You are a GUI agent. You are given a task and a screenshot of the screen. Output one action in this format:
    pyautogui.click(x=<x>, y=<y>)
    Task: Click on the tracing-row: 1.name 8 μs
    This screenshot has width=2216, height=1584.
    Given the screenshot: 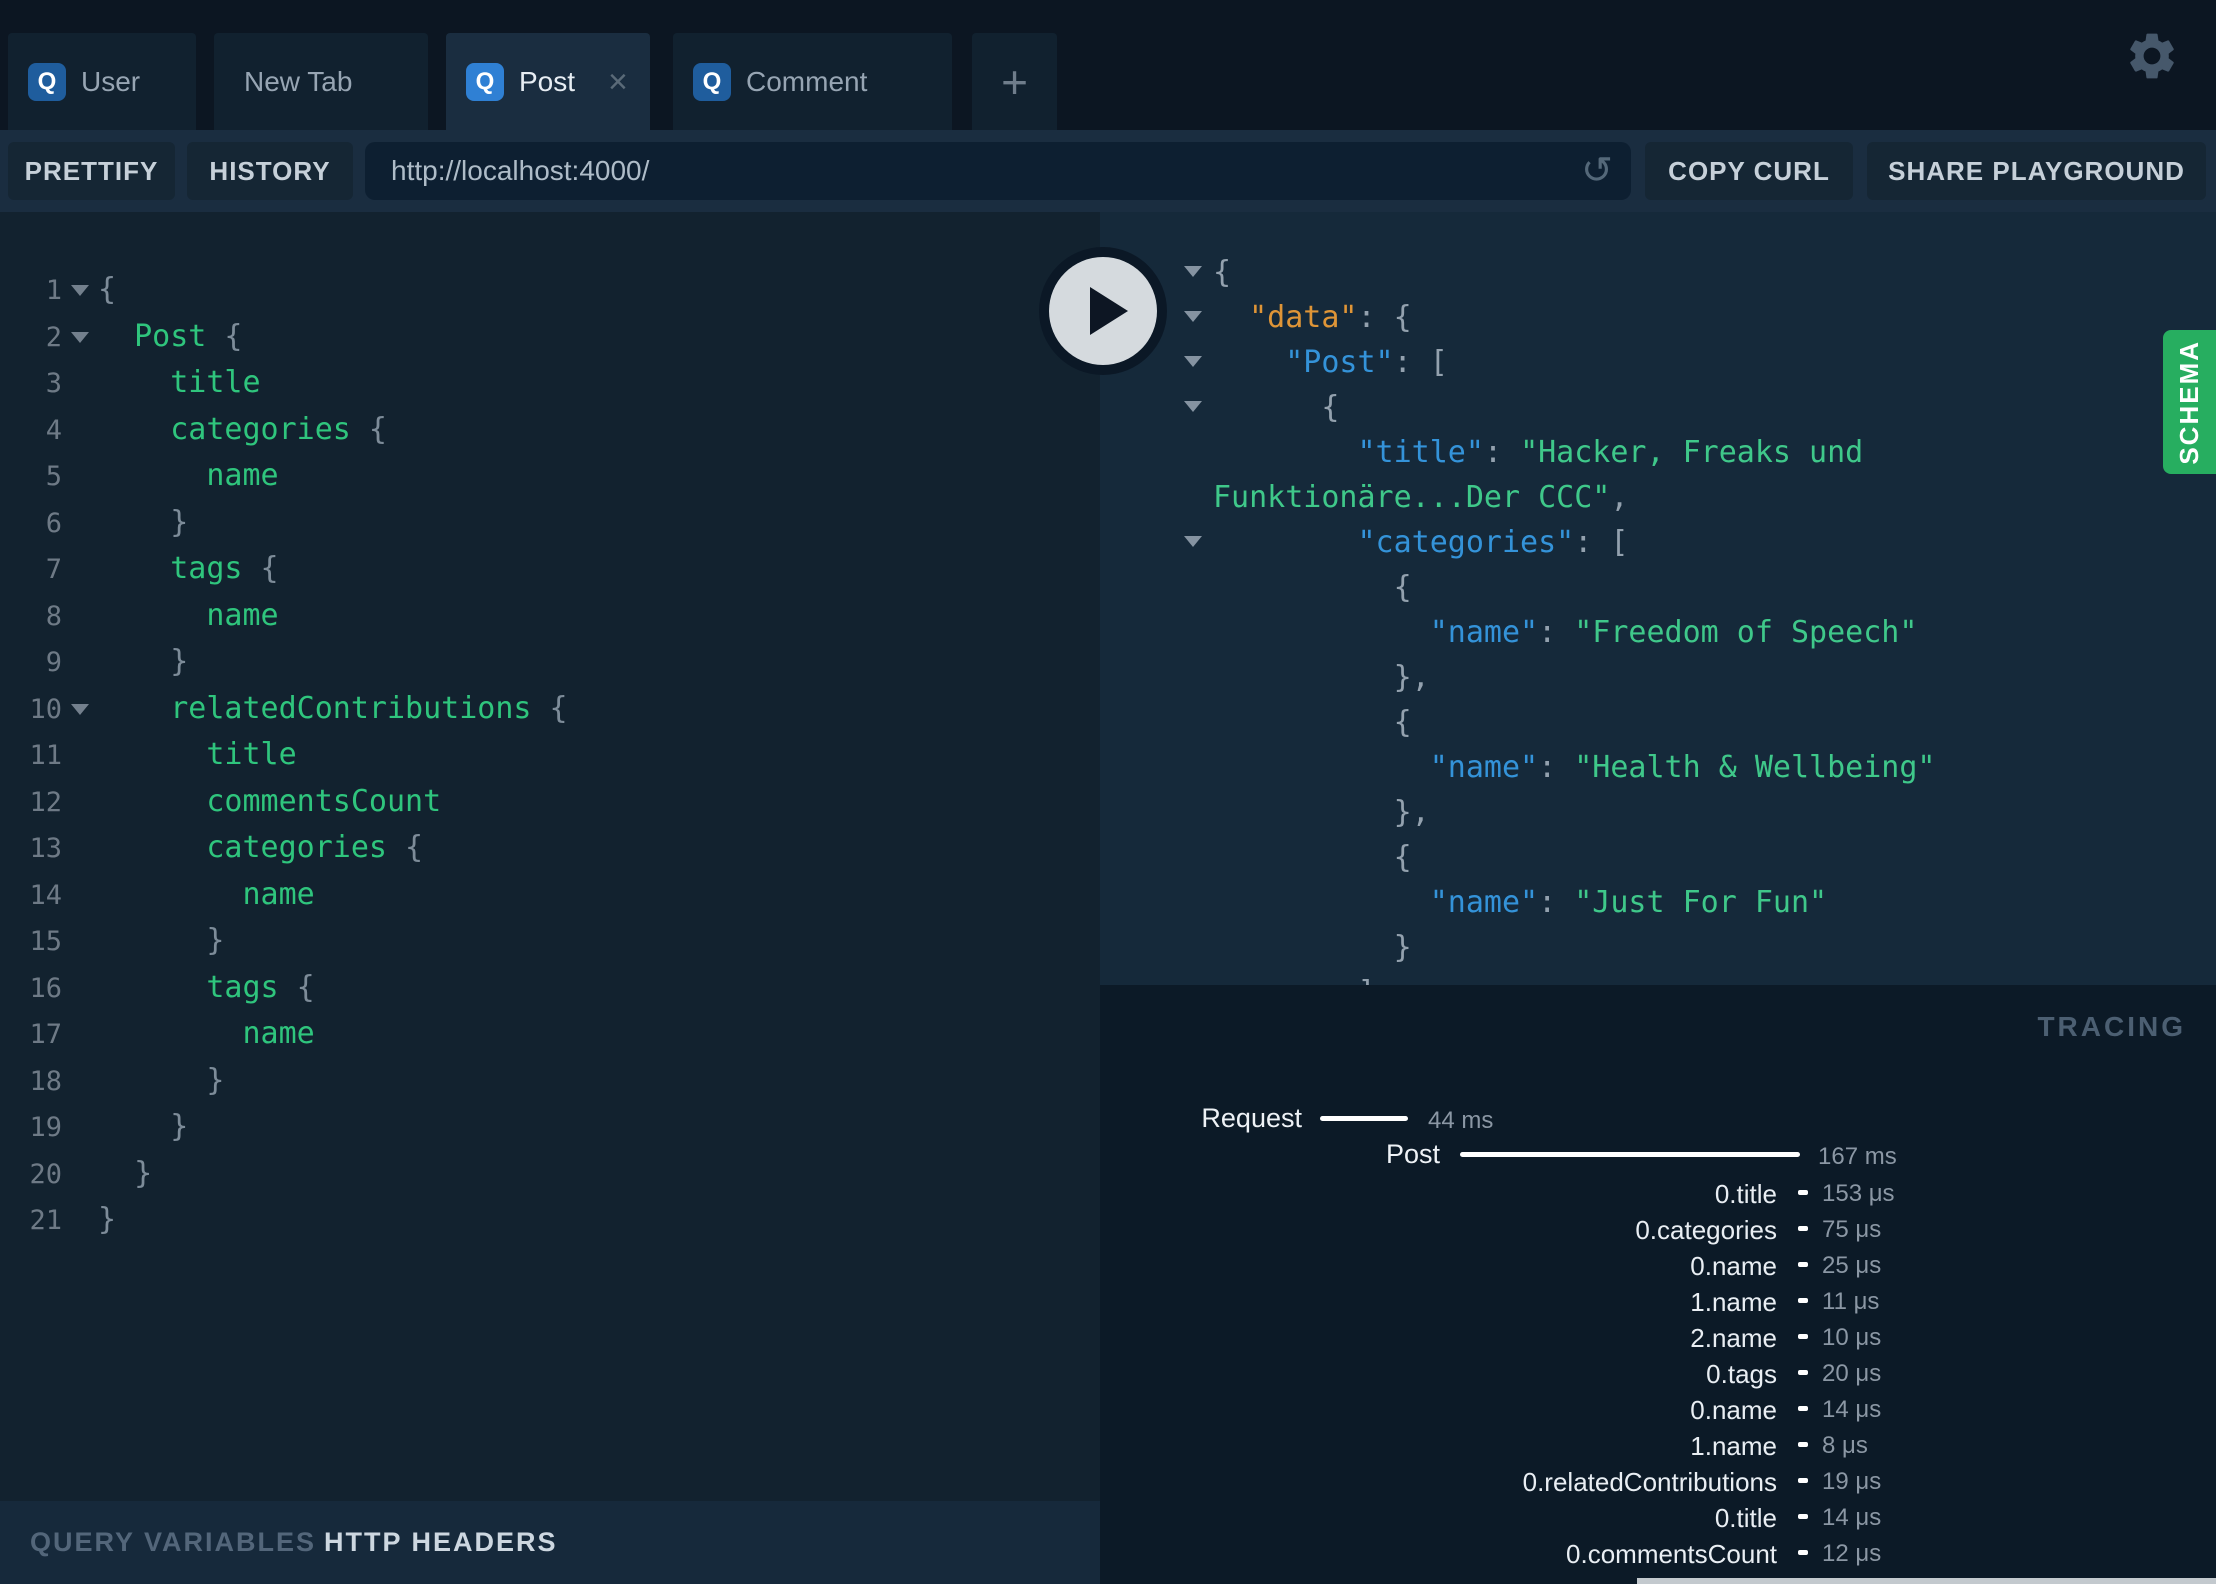 What is the action you would take?
    pyautogui.click(x=1658, y=1445)
    